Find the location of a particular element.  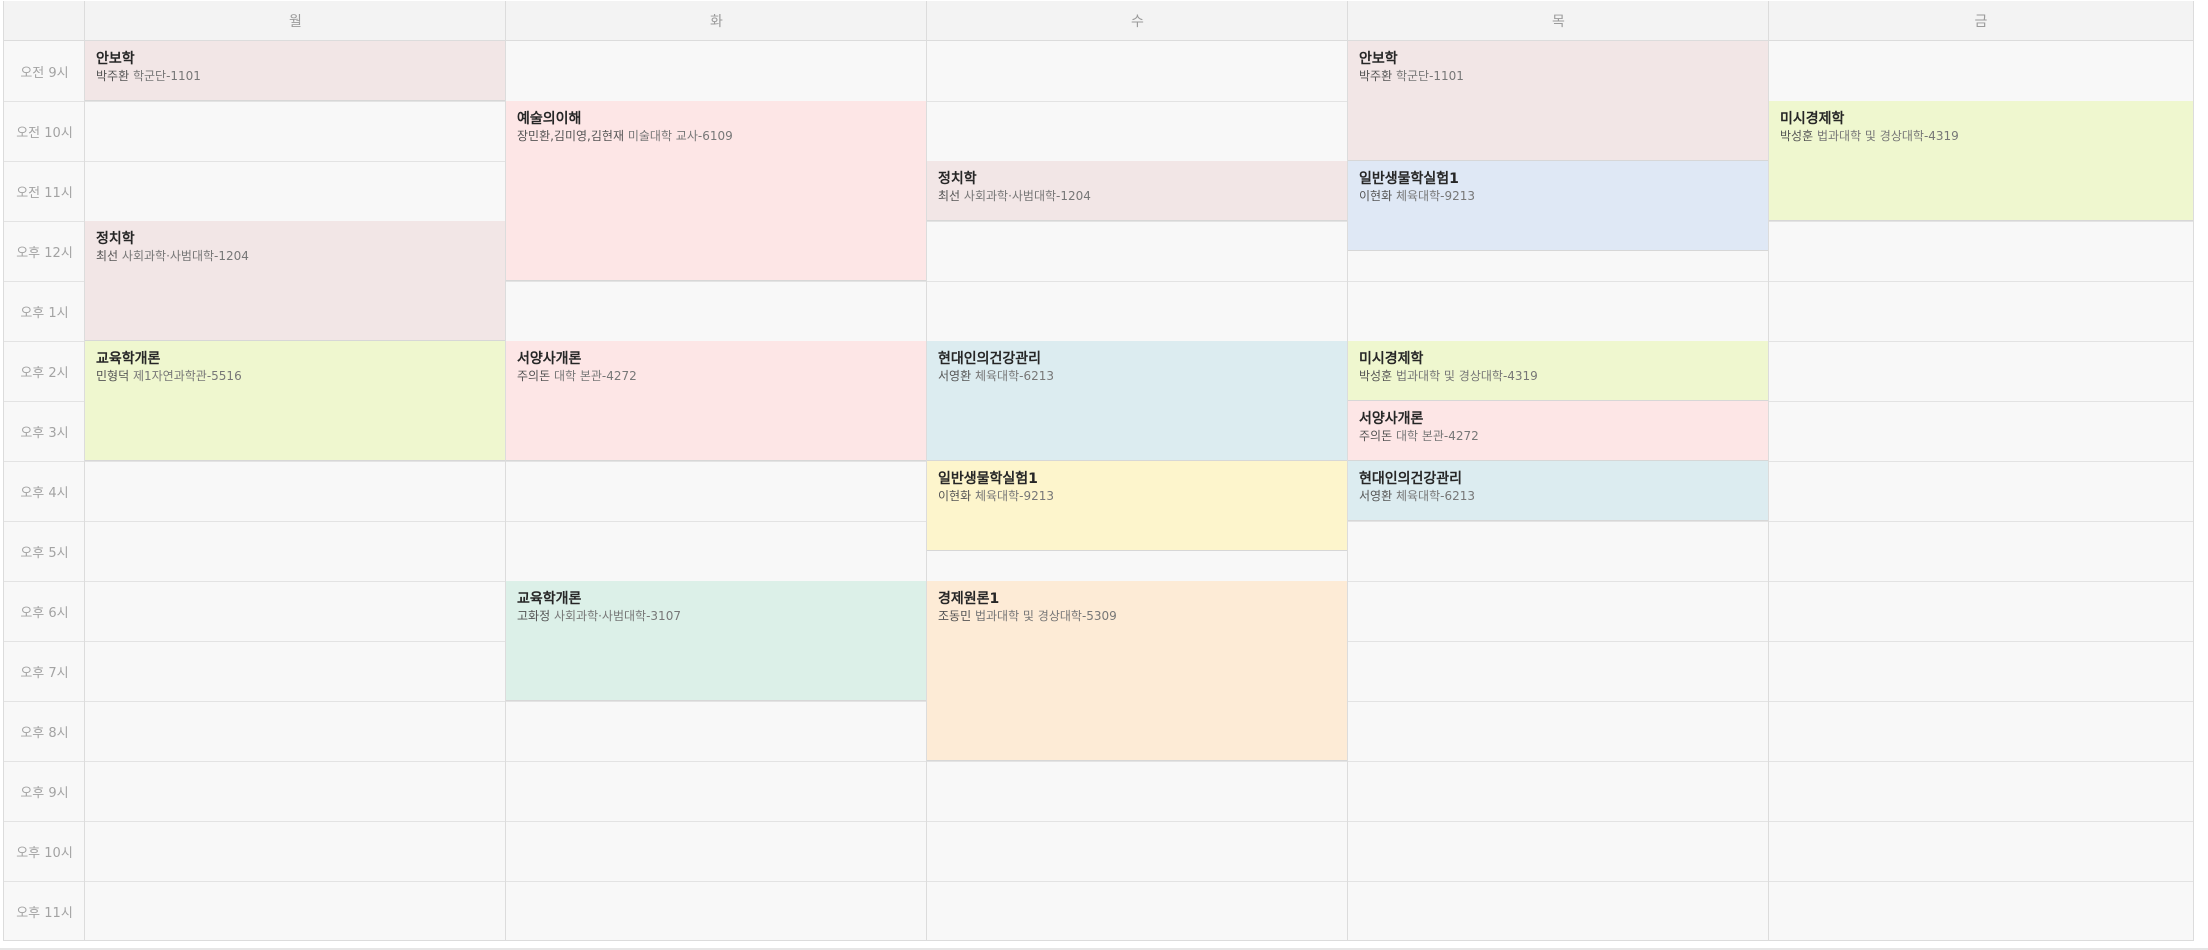

class-info: 고화정 사회과학·사범대학-3107 is located at coordinates (716, 616).